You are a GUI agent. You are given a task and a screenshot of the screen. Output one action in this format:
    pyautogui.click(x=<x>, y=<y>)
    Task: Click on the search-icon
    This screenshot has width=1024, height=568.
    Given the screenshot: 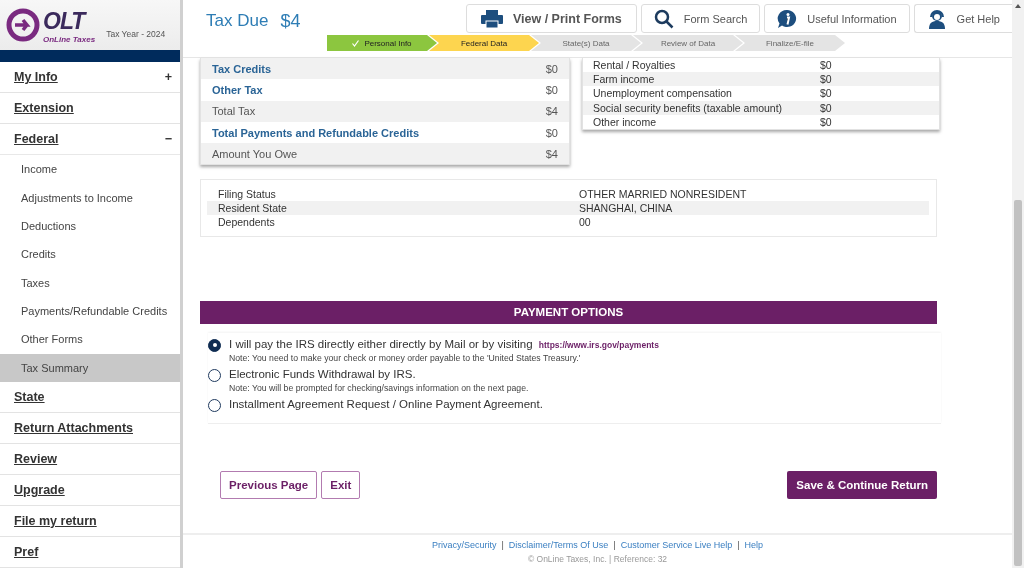 What is the action you would take?
    pyautogui.click(x=663, y=18)
    